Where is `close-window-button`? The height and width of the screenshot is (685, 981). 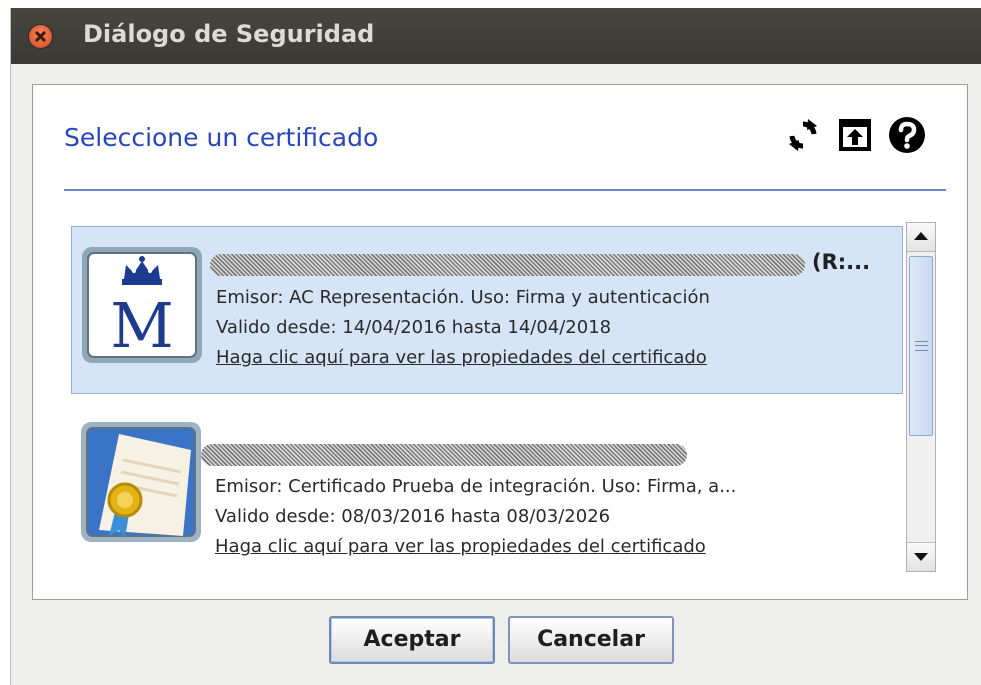
close-window-button is located at coordinates (40, 36).